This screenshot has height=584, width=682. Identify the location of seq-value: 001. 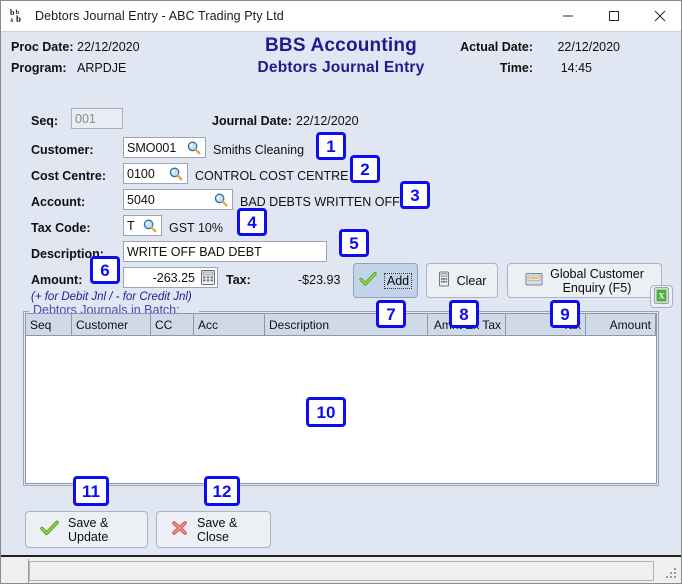
(85, 118).